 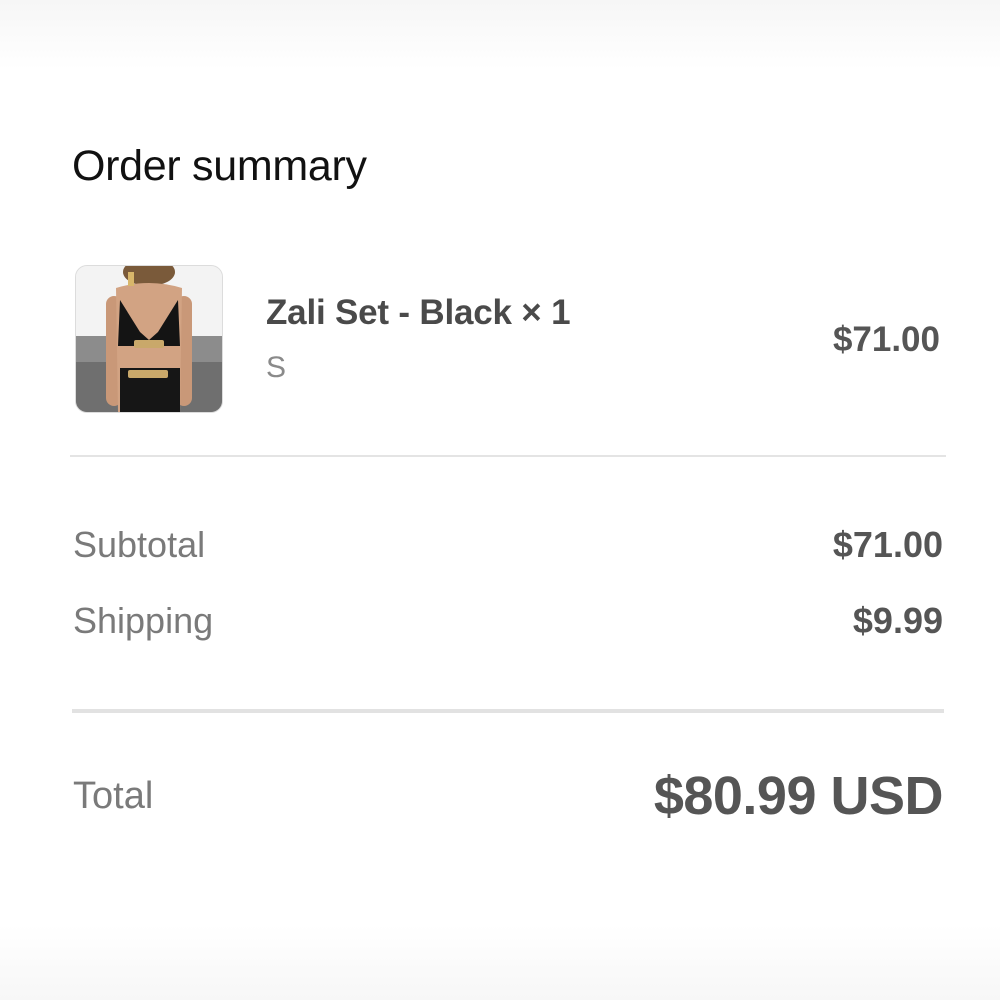 What do you see at coordinates (418, 312) in the screenshot?
I see `item-name: Zali Set - Black × 1` at bounding box center [418, 312].